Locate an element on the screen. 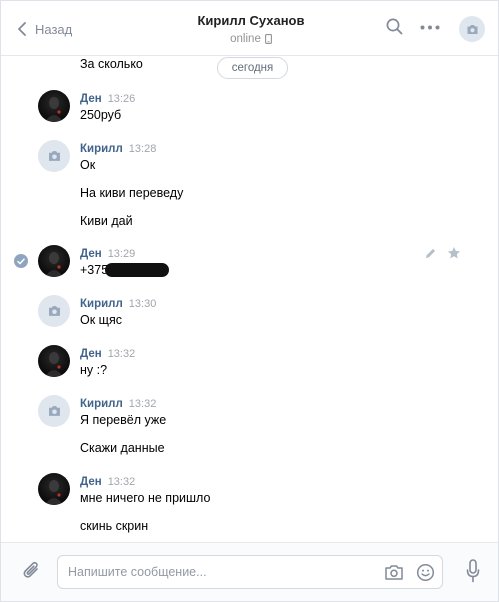 Image resolution: width=499 pixels, height=602 pixels. message-author: Кирилл 13:32 is located at coordinates (118, 404).